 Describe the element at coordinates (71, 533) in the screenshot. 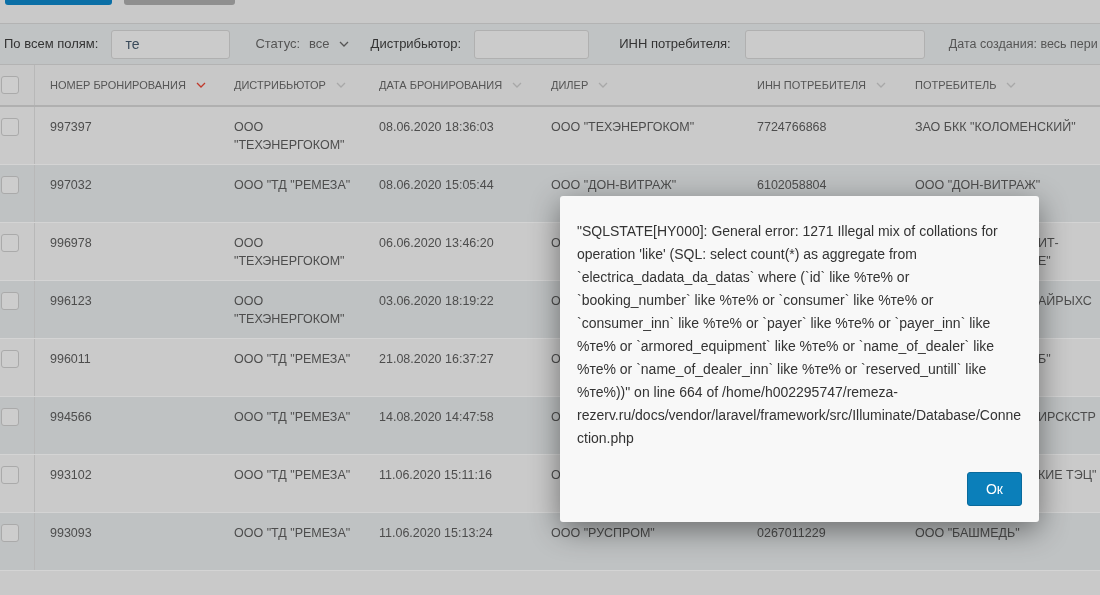

I see `table-cell-text: 993093` at that location.